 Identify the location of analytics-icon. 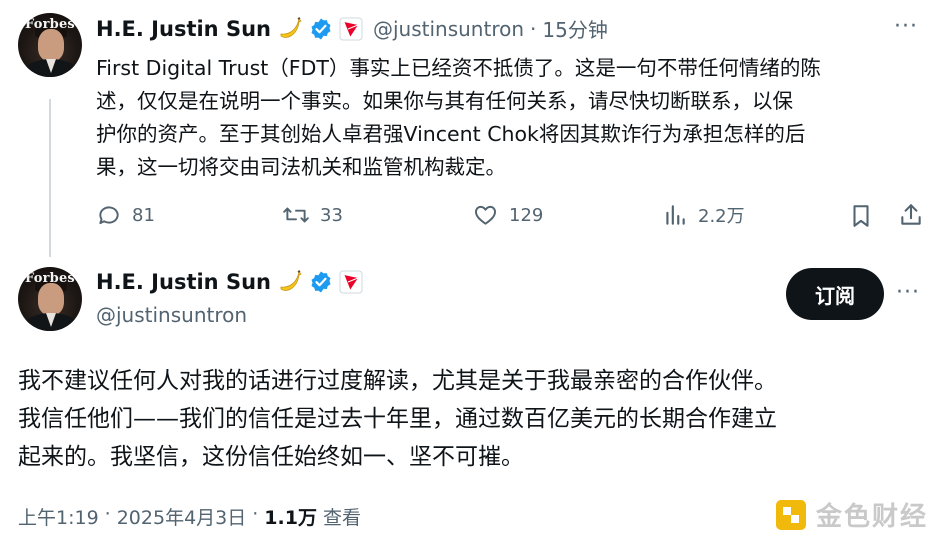
(675, 215).